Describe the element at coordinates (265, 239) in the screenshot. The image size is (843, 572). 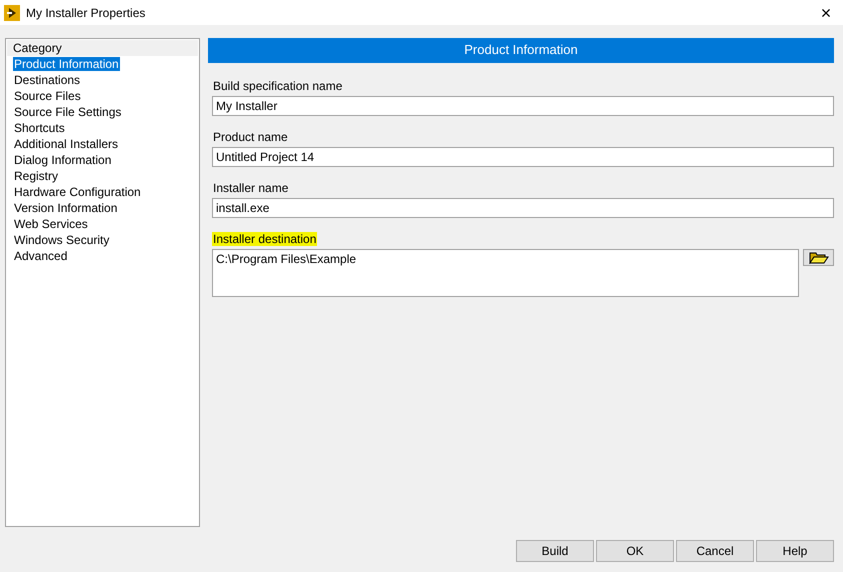
I see `field-label: Installer destination` at that location.